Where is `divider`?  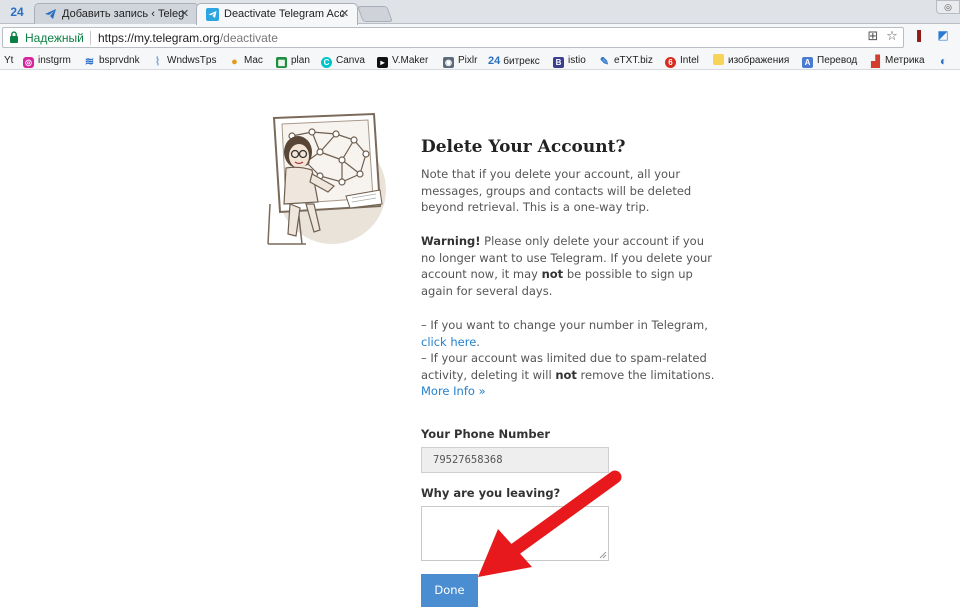
divider is located at coordinates (90, 38).